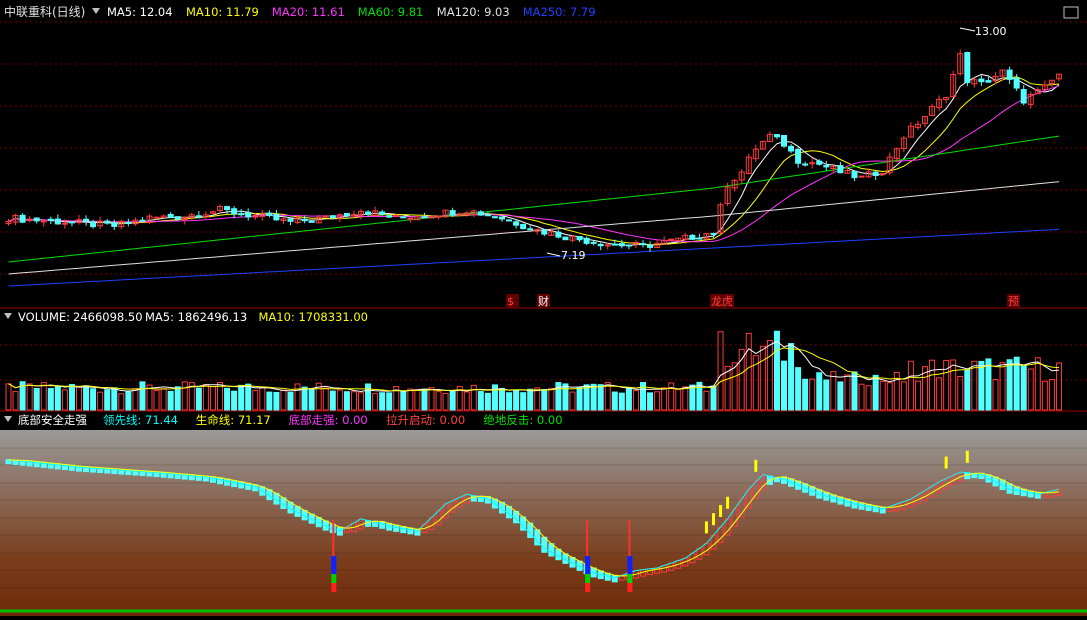 The image size is (1087, 620). What do you see at coordinates (543, 301) in the screenshot?
I see `event-marker: 财` at bounding box center [543, 301].